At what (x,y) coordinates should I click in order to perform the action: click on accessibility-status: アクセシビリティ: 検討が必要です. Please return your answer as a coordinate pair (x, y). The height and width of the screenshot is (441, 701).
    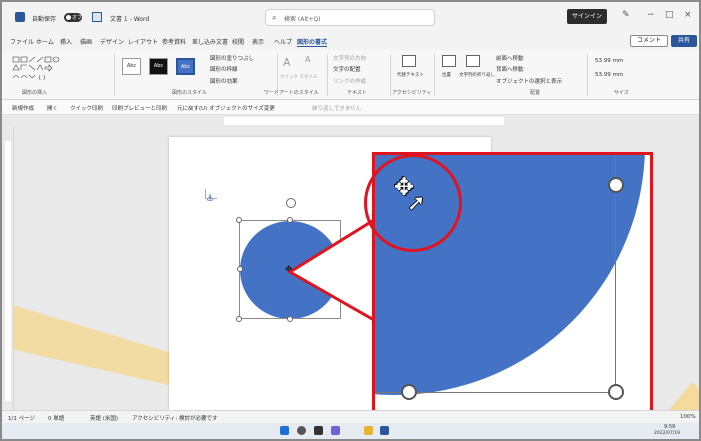
    Looking at the image, I should click on (175, 418).